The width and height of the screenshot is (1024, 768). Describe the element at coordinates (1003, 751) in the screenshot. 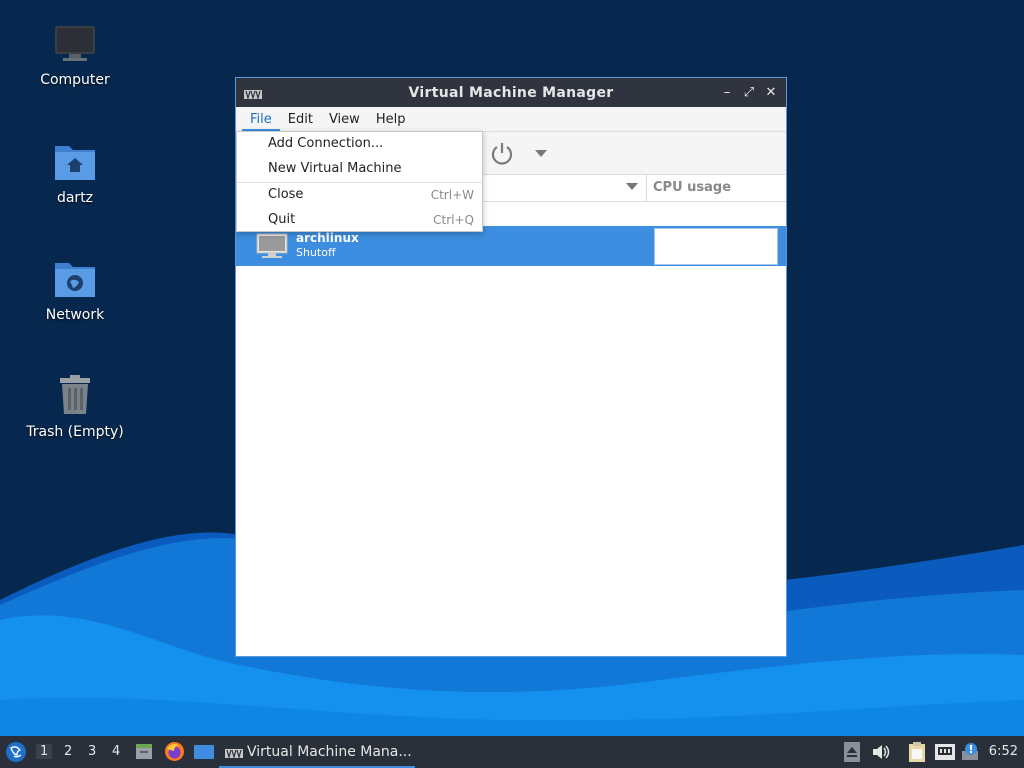

I see `clock: 6:52` at that location.